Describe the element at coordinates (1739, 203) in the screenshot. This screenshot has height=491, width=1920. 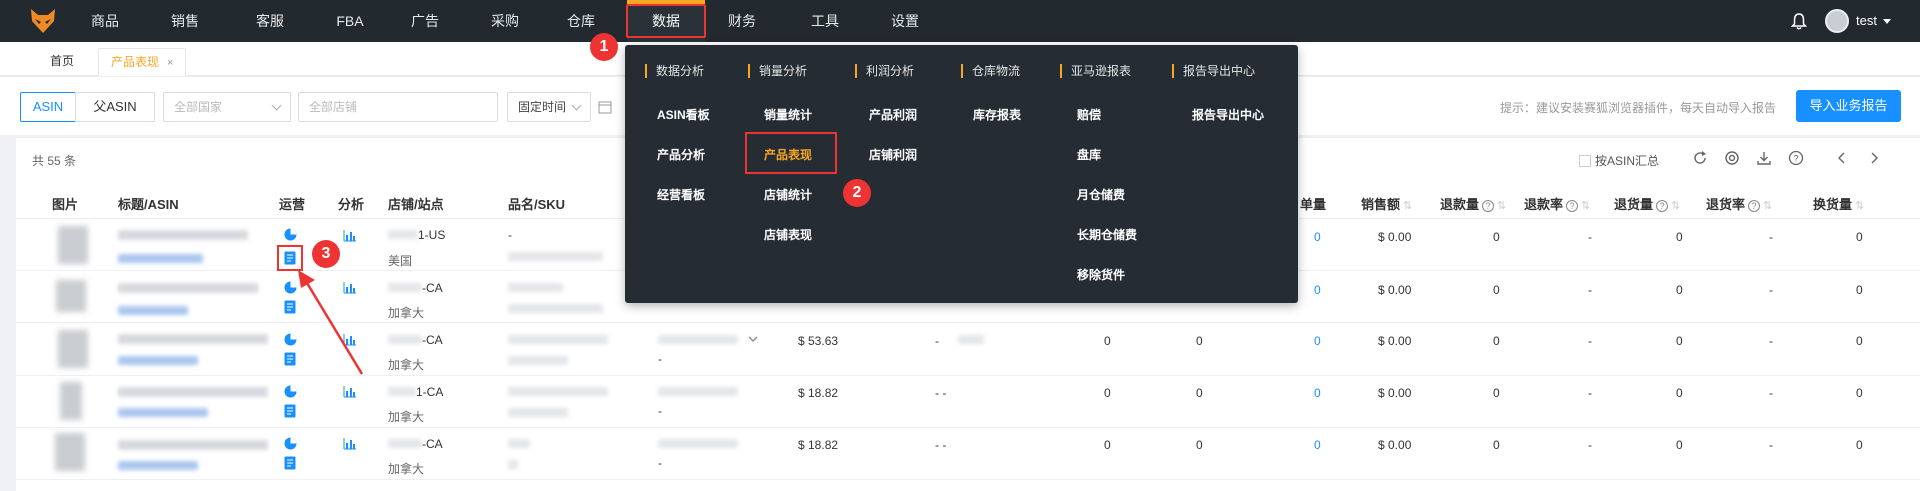
I see `column-header-return-rate: 退货率? ⇅` at that location.